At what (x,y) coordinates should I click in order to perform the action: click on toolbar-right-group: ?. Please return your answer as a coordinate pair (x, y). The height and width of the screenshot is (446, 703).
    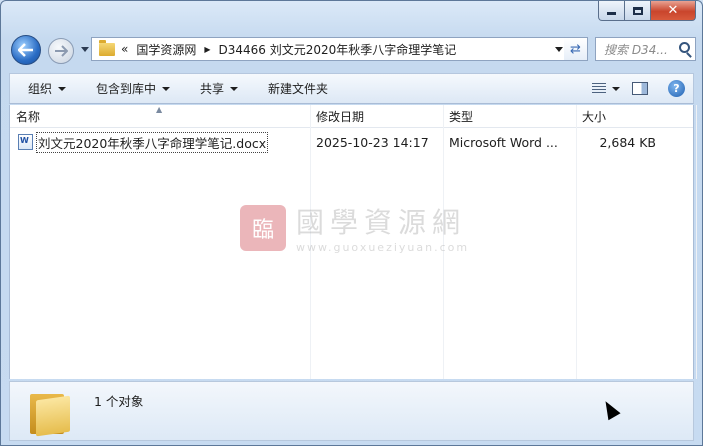
    Looking at the image, I should click on (642, 88).